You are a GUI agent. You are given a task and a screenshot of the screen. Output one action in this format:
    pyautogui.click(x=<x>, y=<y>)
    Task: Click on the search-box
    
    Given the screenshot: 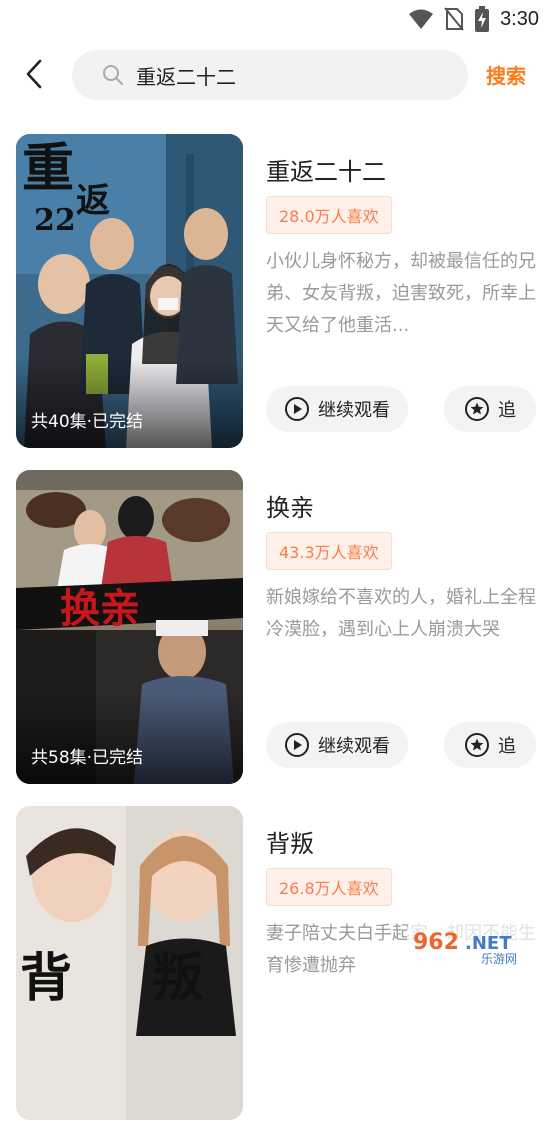 What is the action you would take?
    pyautogui.click(x=270, y=75)
    